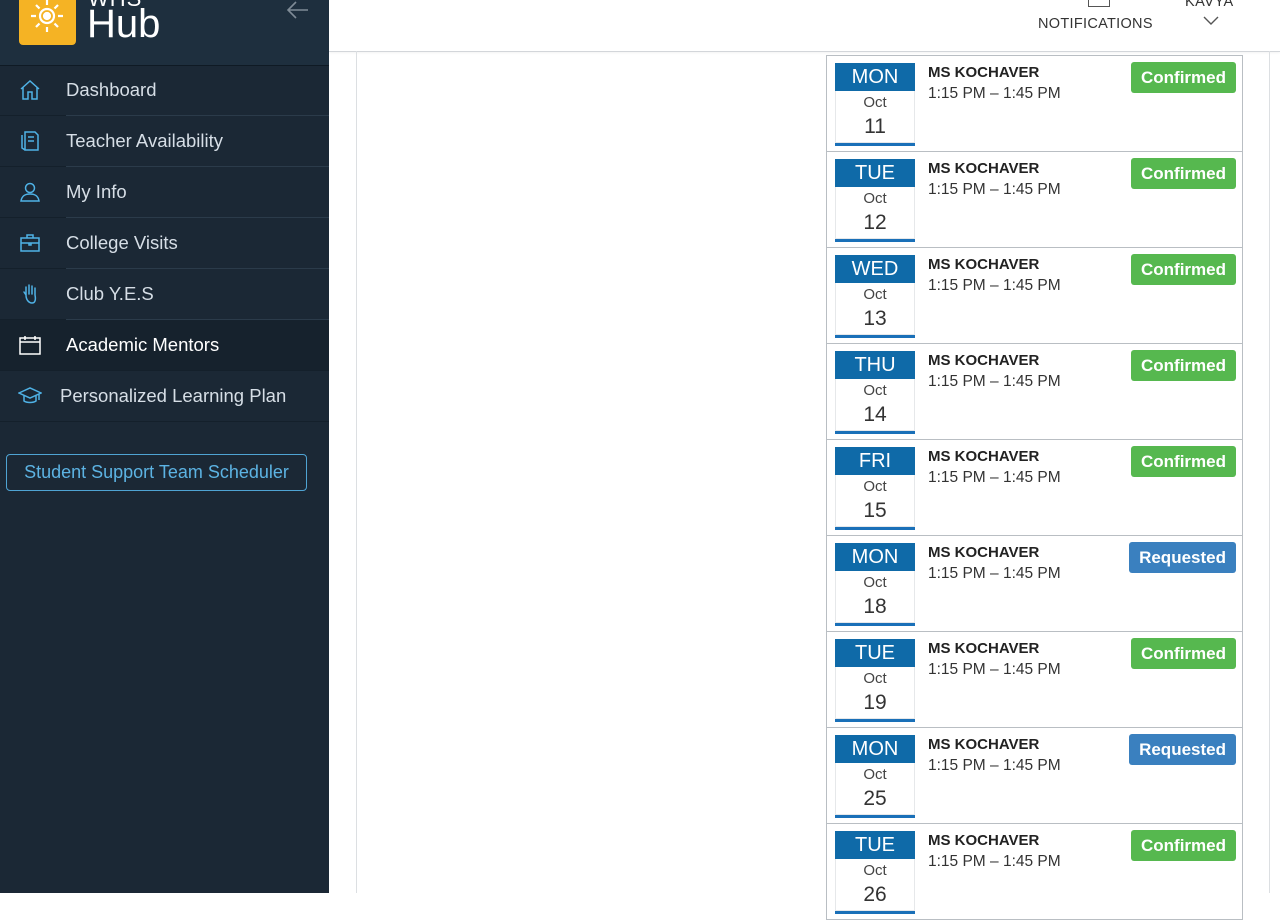  What do you see at coordinates (875, 414) in the screenshot?
I see `day-number: 14` at bounding box center [875, 414].